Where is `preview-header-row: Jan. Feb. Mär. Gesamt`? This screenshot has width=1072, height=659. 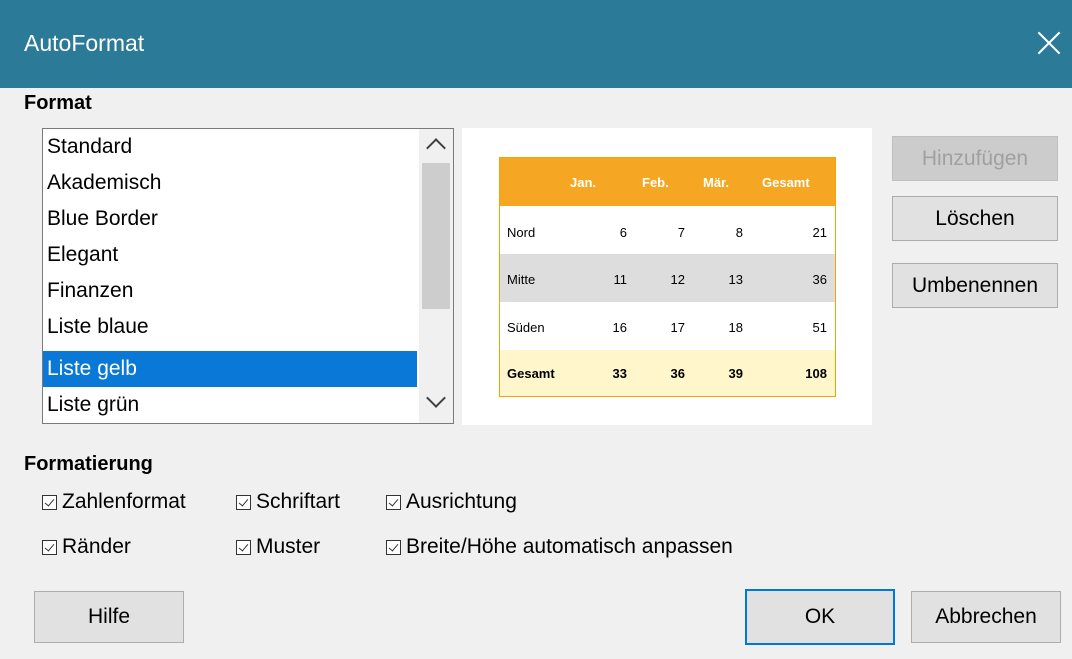
preview-header-row: Jan. Feb. Mär. Gesamt is located at coordinates (667, 182).